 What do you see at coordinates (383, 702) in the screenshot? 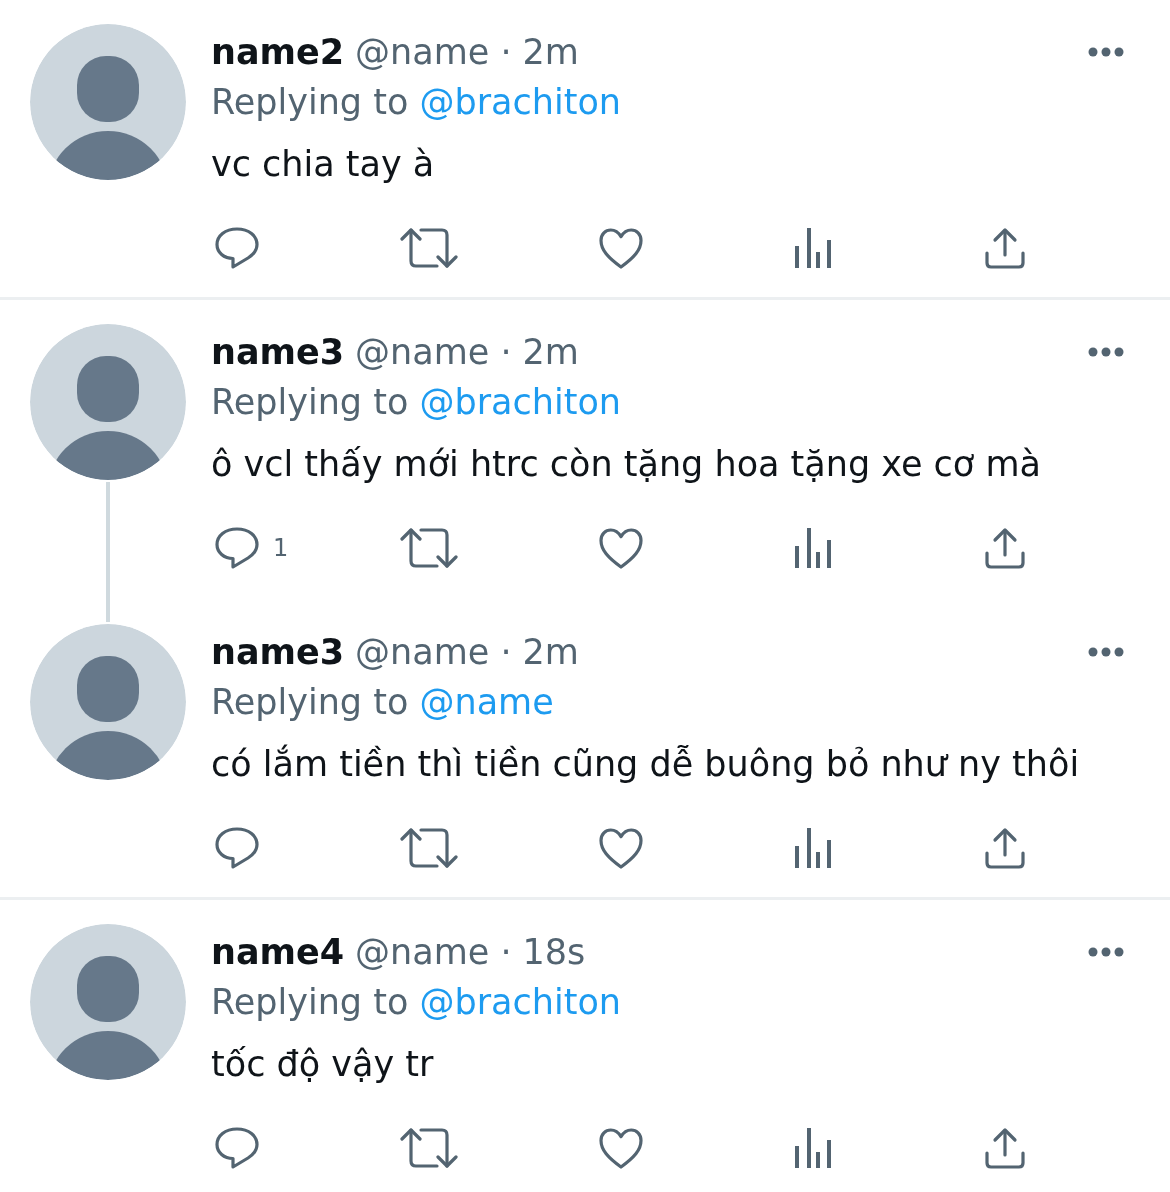
I see `replying-to-text: Replying to @name` at bounding box center [383, 702].